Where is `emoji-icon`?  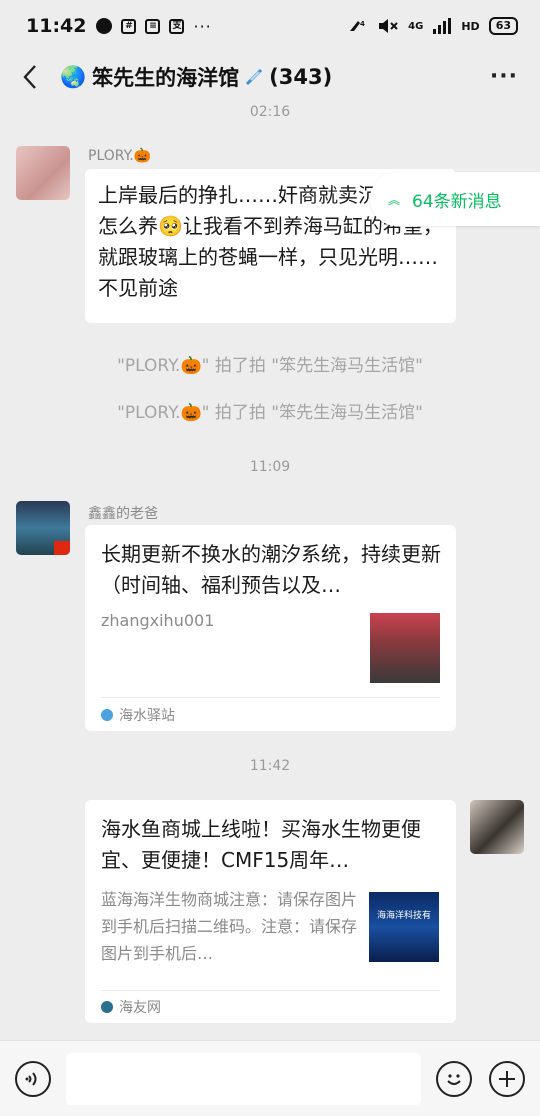 emoji-icon is located at coordinates (454, 1079).